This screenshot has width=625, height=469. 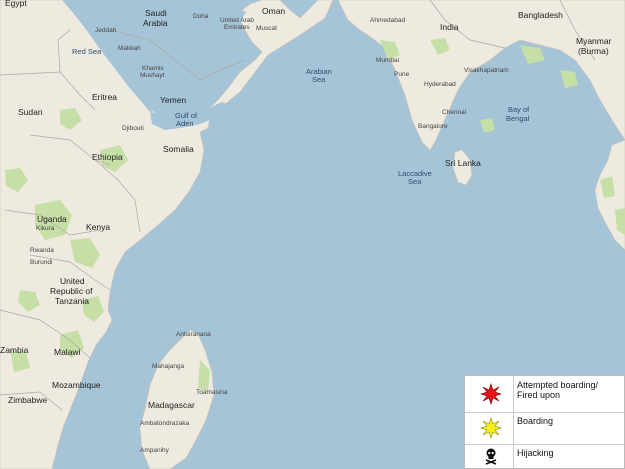 What do you see at coordinates (594, 46) in the screenshot?
I see `label-myanmar: Myanmar (Burma)` at bounding box center [594, 46].